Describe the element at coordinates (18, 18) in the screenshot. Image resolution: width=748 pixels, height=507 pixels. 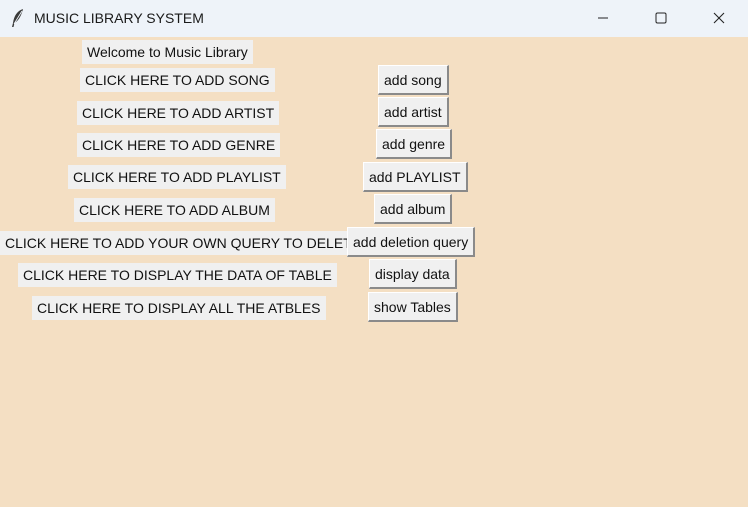
I see `feather-icon` at that location.